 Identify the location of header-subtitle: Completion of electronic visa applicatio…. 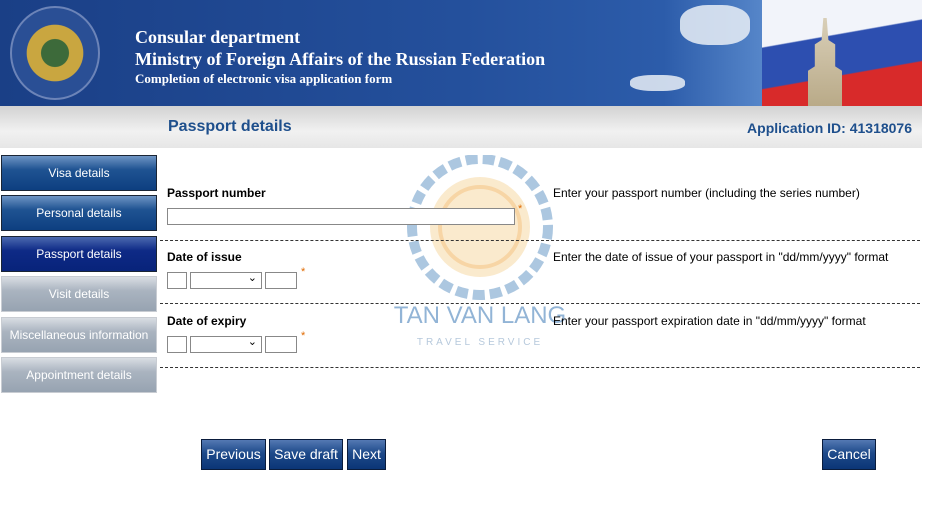
(264, 78).